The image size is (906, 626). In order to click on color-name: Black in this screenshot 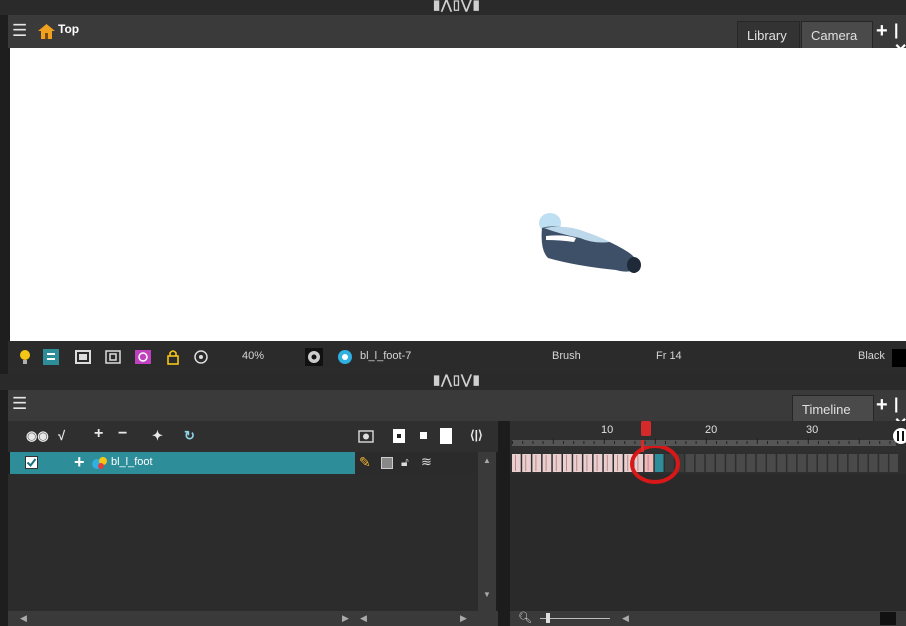, I will do `click(871, 356)`.